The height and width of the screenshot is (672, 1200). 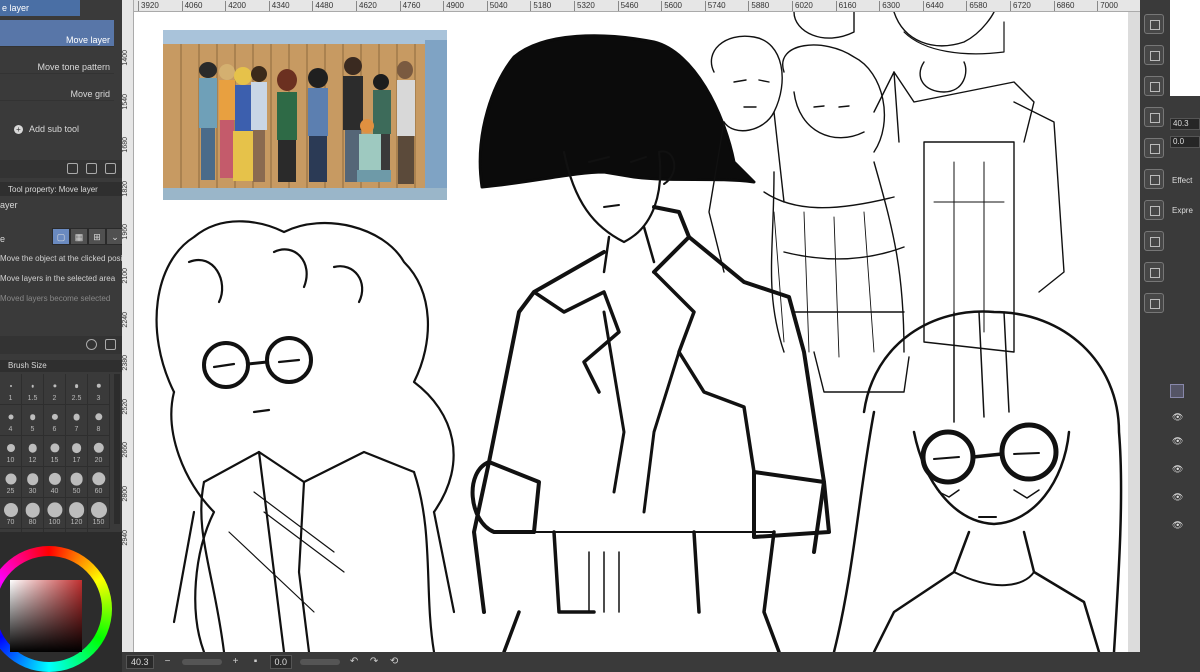 I want to click on add-subtool-button: + Add sub tool, so click(x=57, y=121).